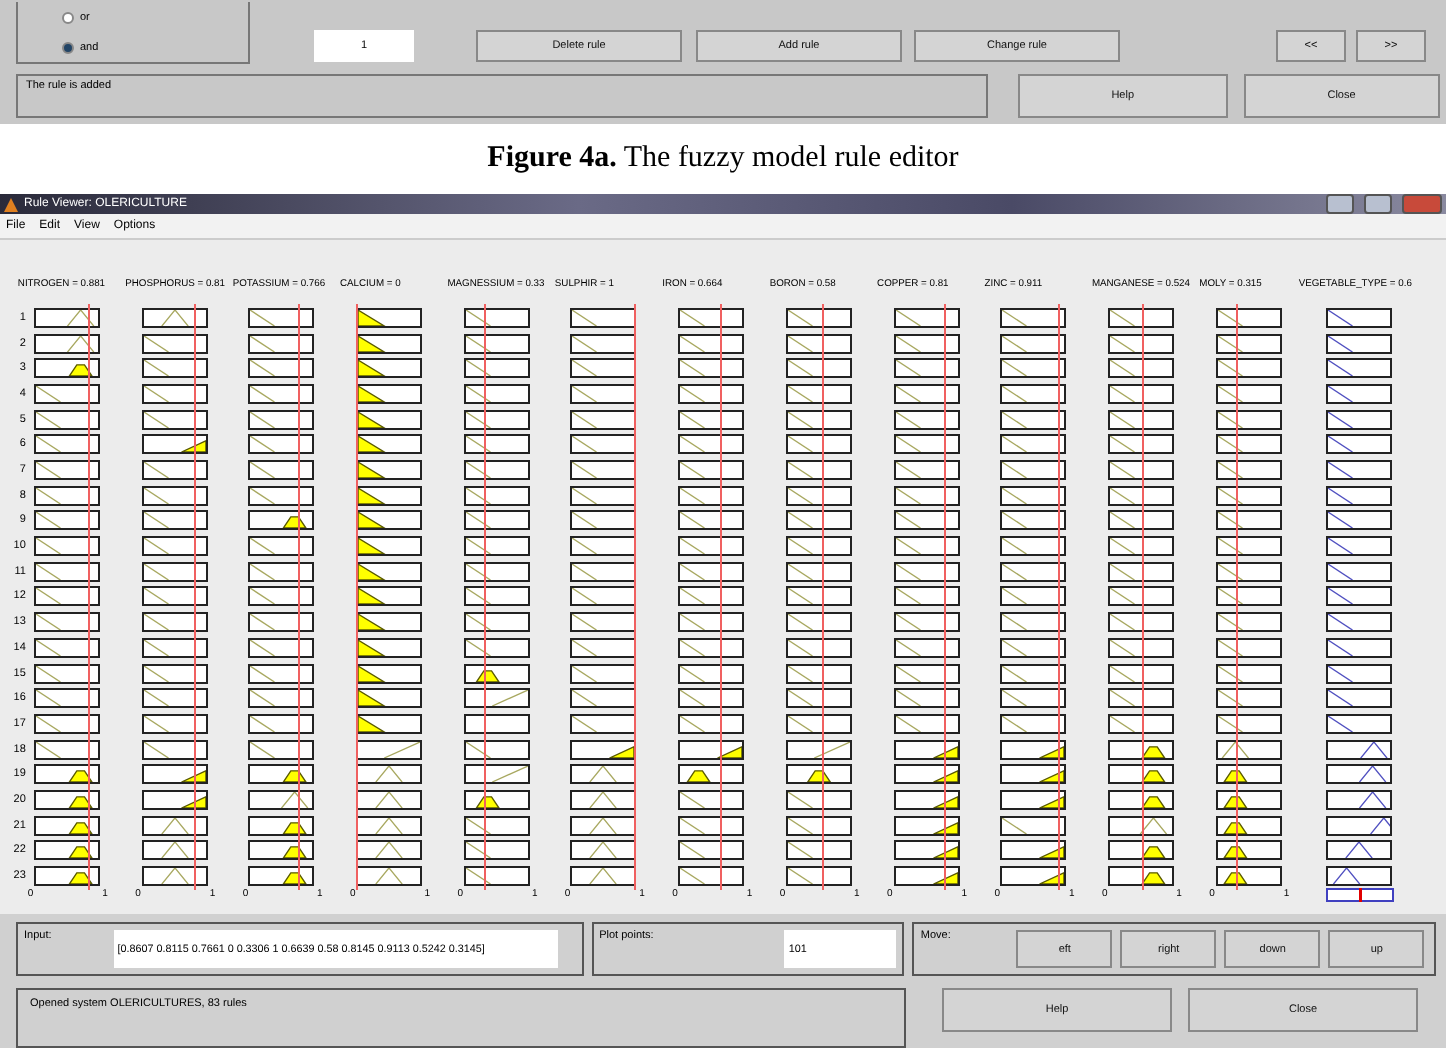 This screenshot has height=1048, width=1446. Describe the element at coordinates (1340, 204) in the screenshot. I see `minimize-button` at that location.